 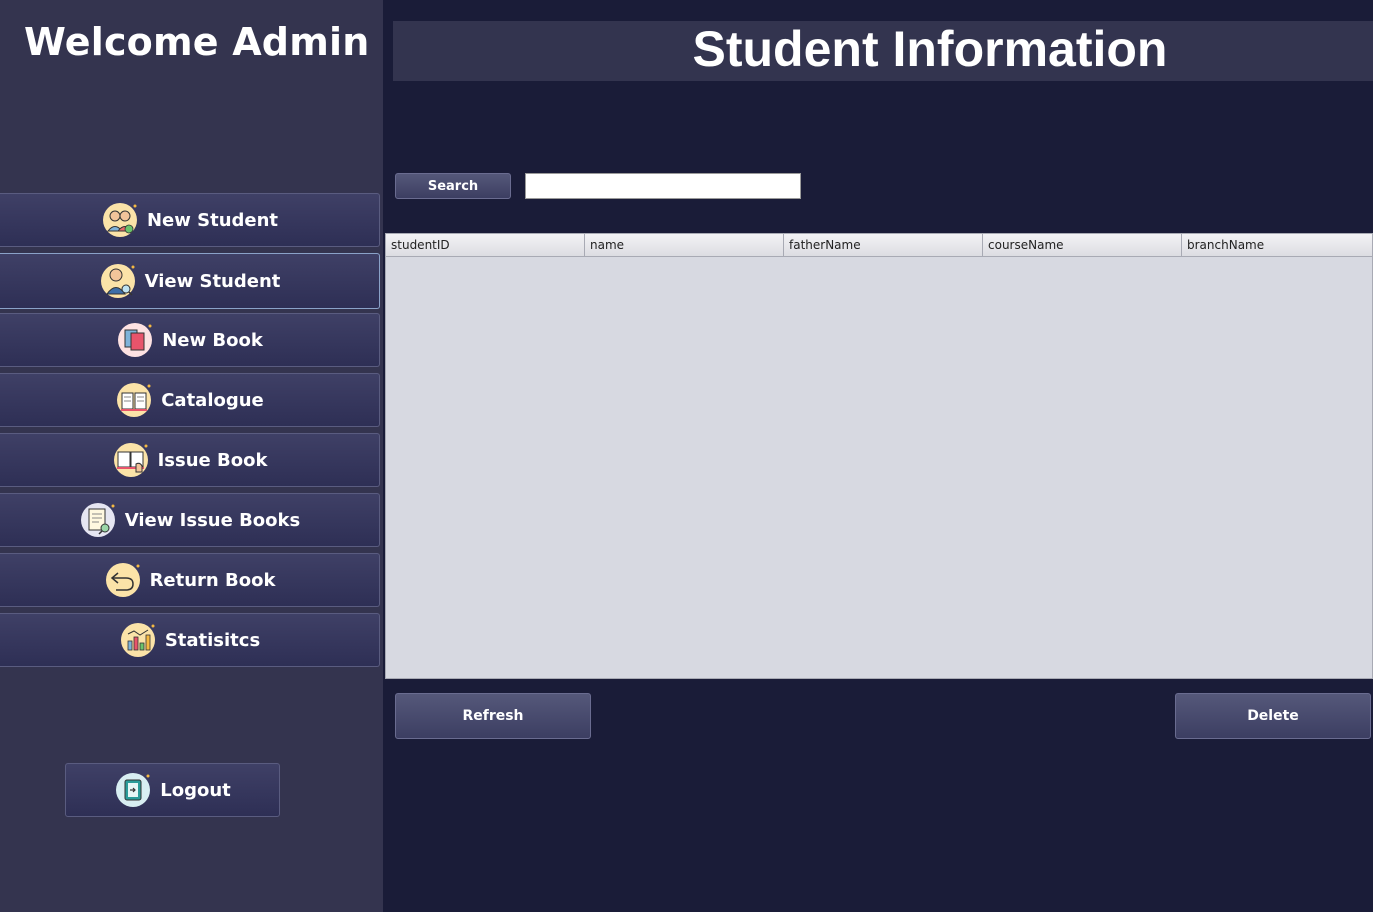 I want to click on search-input, so click(x=663, y=186).